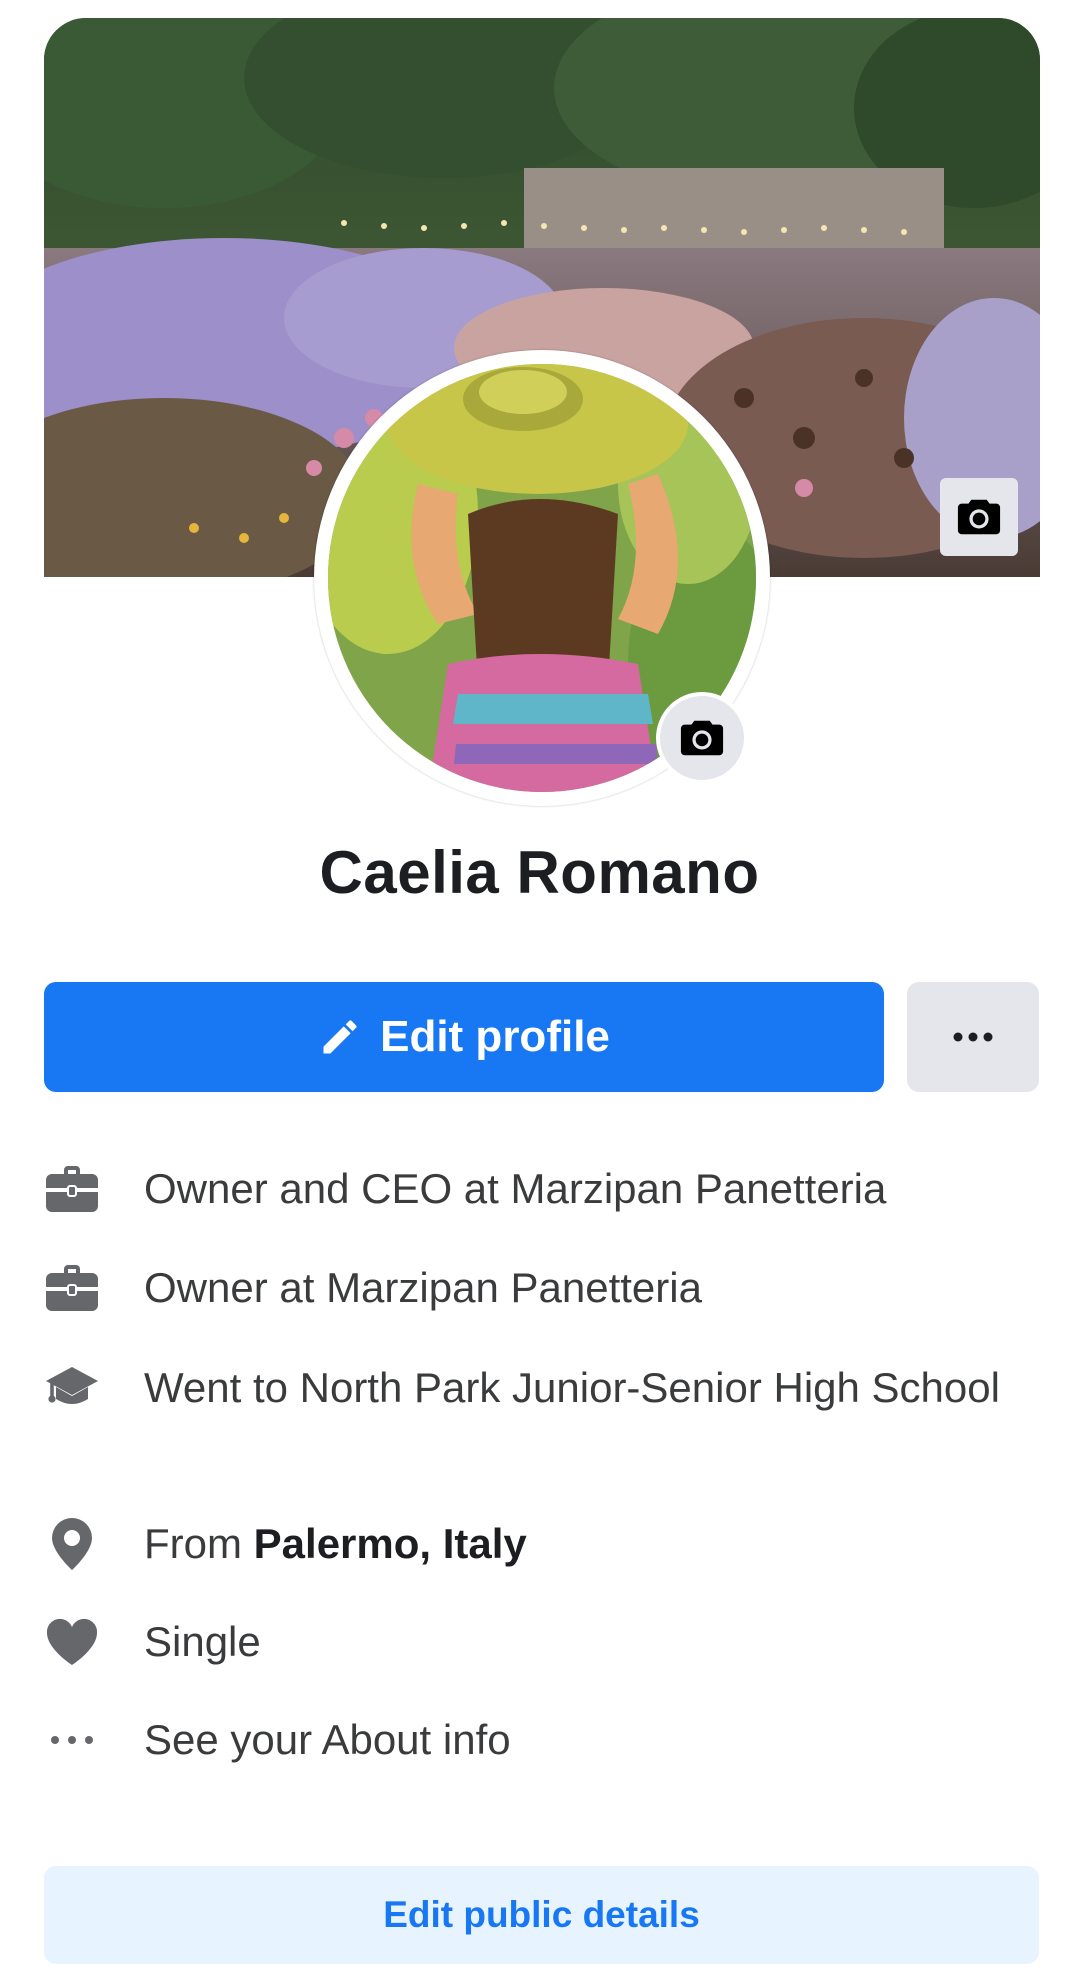 Image resolution: width=1079 pixels, height=1980 pixels. What do you see at coordinates (327, 1739) in the screenshot?
I see `intro-text: See your About info` at bounding box center [327, 1739].